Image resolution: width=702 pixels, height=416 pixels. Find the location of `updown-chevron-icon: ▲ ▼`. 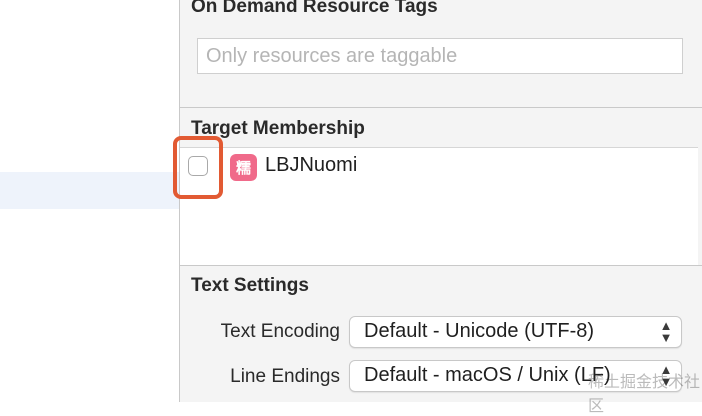

updown-chevron-icon: ▲ ▼ is located at coordinates (666, 331).